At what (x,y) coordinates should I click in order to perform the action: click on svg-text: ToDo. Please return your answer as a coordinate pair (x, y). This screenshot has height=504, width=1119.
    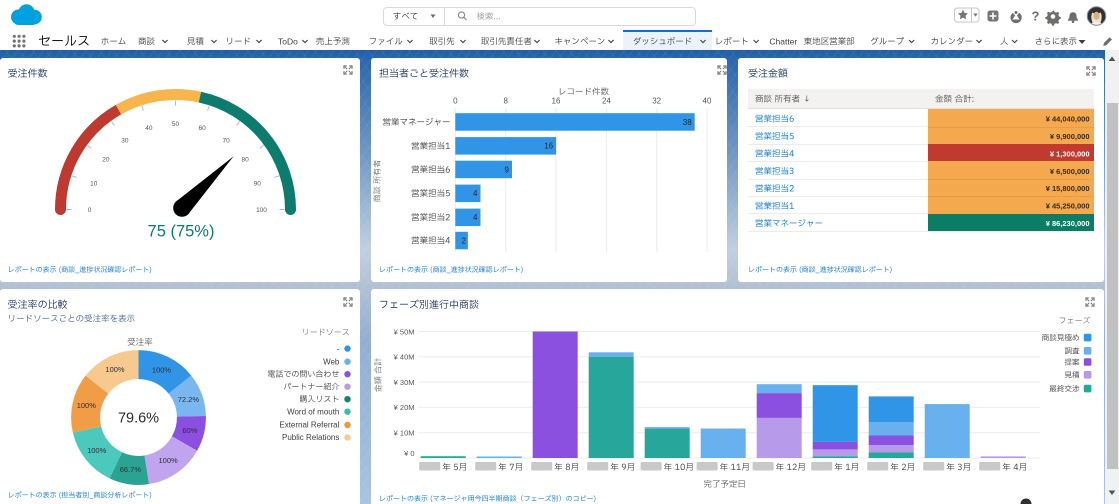
    Looking at the image, I should click on (288, 41).